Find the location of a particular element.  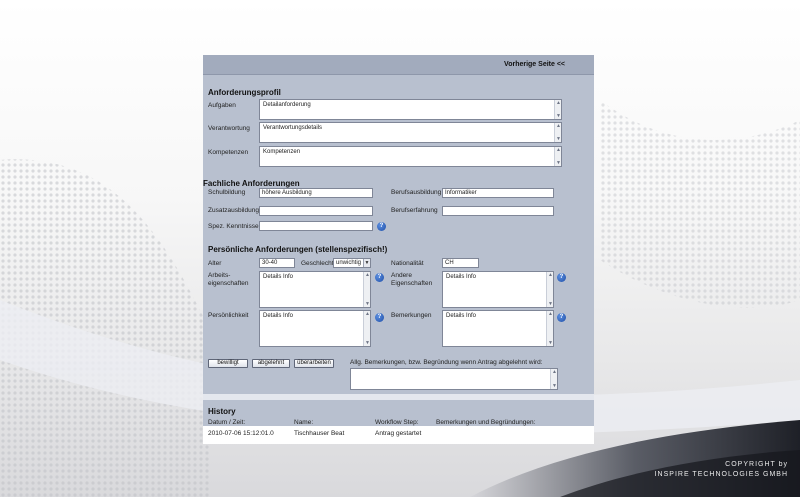

textarea-bemerkungen: Details Info ▲ ▼ is located at coordinates (498, 328).